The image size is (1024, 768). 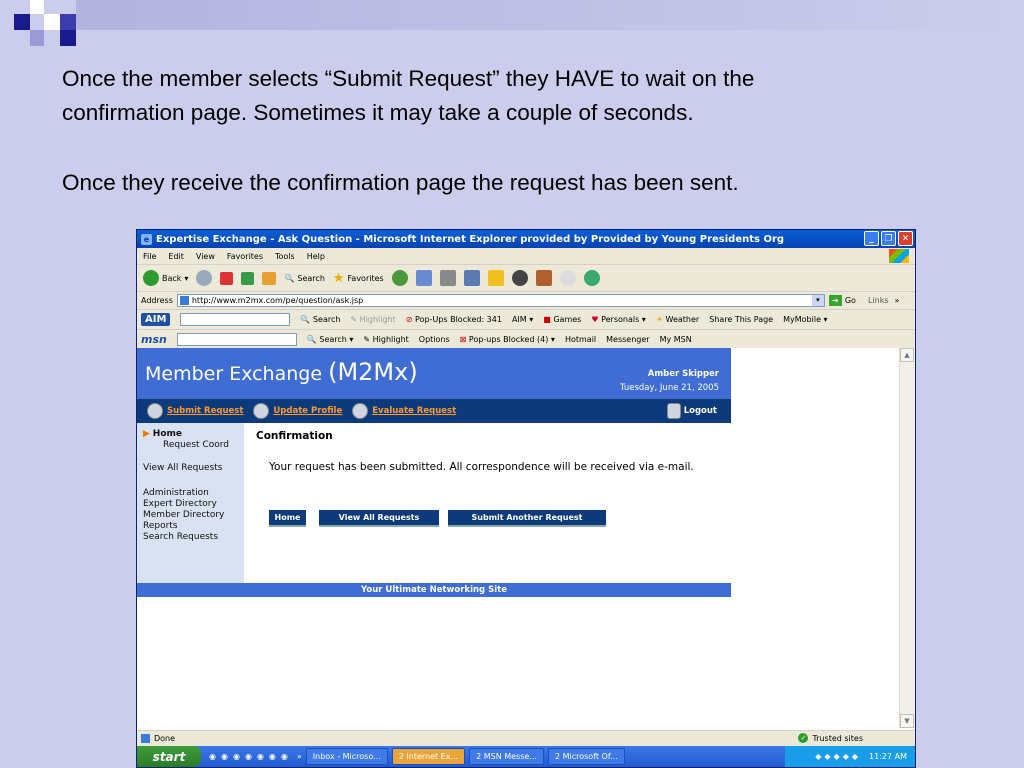 I want to click on share-page-button: Share This Page, so click(x=741, y=319).